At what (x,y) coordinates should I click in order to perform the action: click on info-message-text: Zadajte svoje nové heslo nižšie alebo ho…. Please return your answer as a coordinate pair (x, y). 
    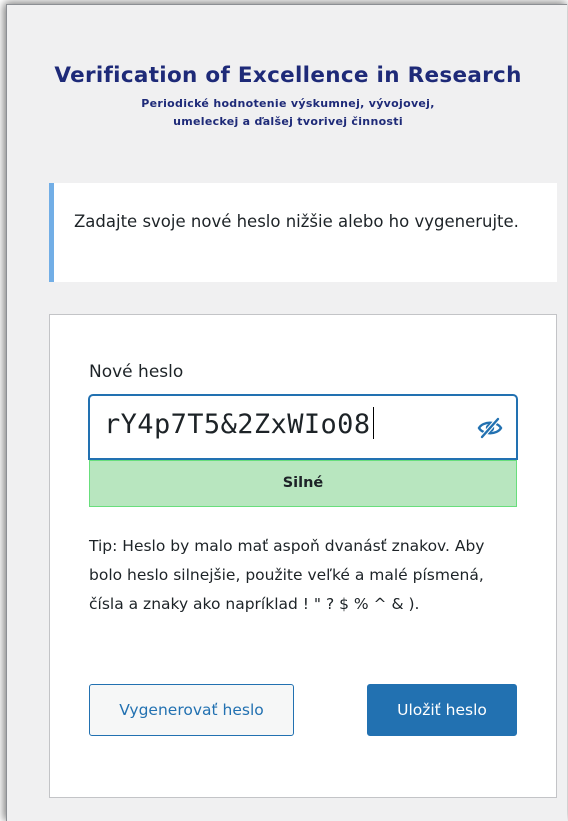
    Looking at the image, I should click on (296, 221).